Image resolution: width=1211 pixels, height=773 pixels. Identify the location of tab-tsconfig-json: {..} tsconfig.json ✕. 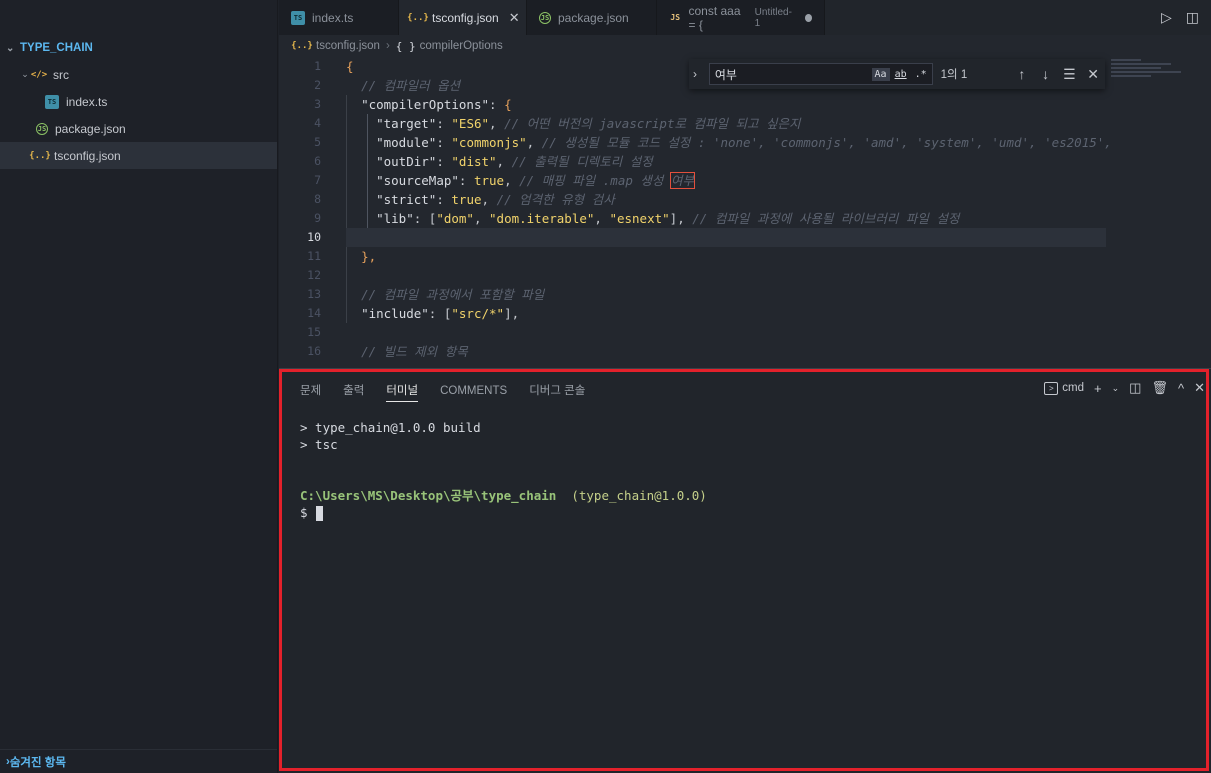
(463, 17).